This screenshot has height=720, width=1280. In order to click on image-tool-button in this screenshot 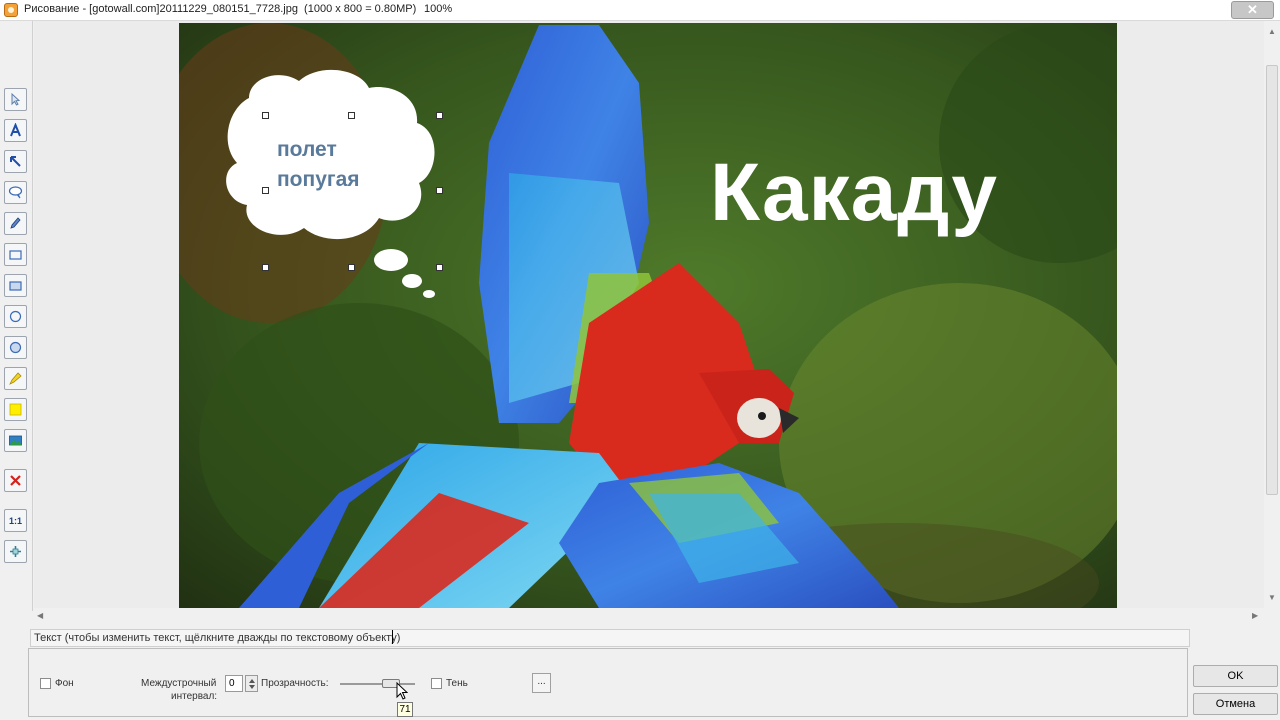, I will do `click(15, 440)`.